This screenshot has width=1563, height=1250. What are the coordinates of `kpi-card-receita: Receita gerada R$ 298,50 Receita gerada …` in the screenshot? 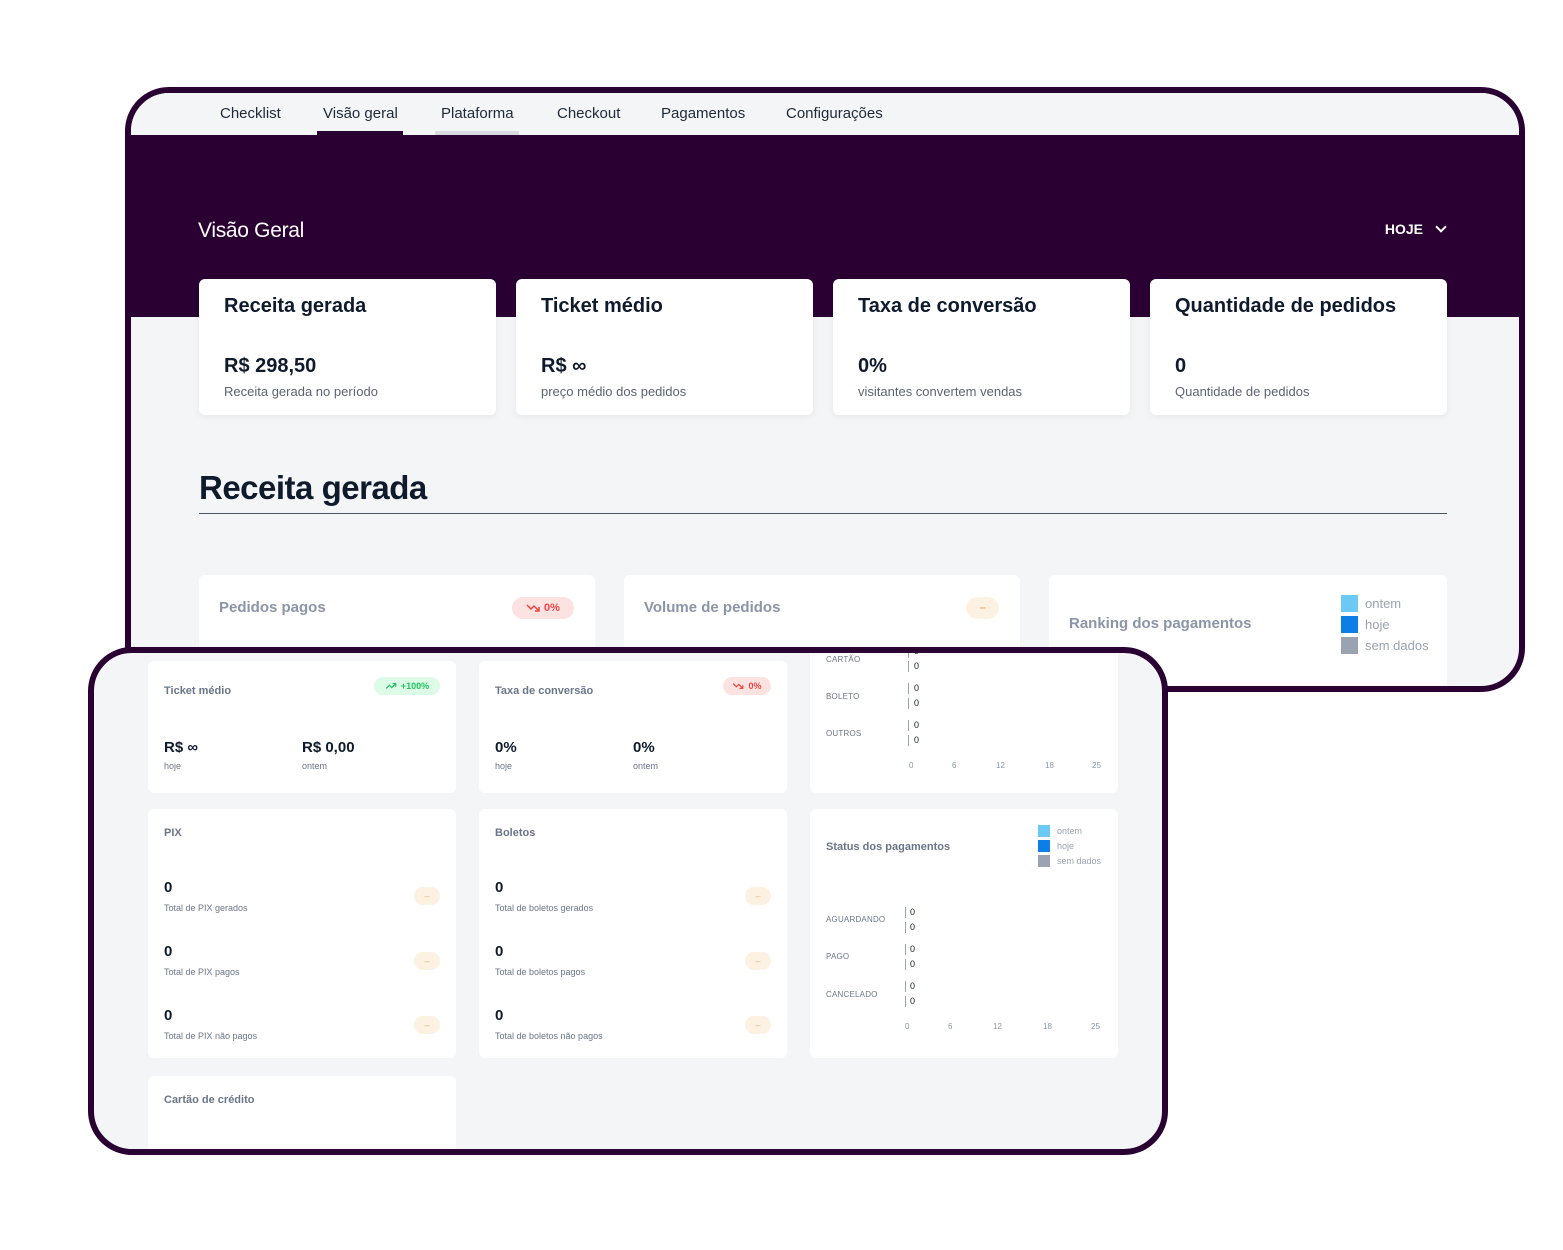 It's located at (347, 347).